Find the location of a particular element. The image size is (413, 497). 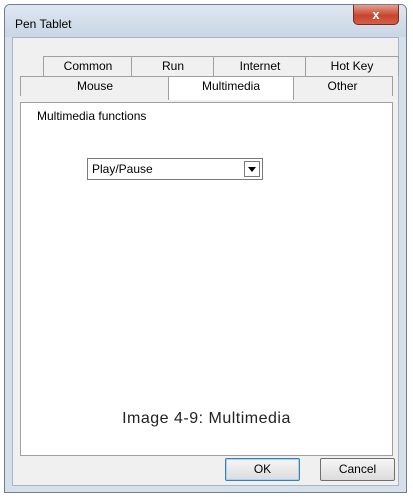

tab-other-label: Other is located at coordinates (342, 86).